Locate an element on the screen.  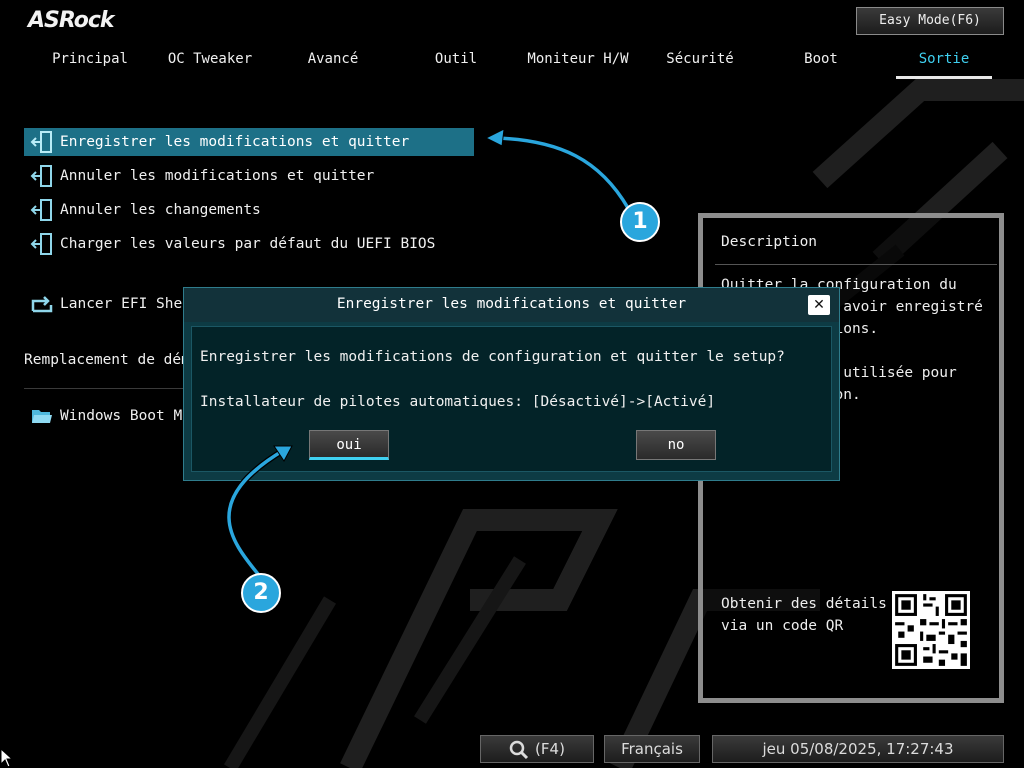
search-shortcut: (F4) is located at coordinates (550, 749).